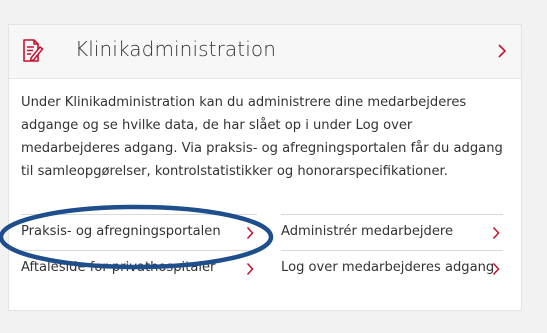 This screenshot has width=547, height=333. I want to click on link-label: Log over medarbejderes adgang, so click(388, 267).